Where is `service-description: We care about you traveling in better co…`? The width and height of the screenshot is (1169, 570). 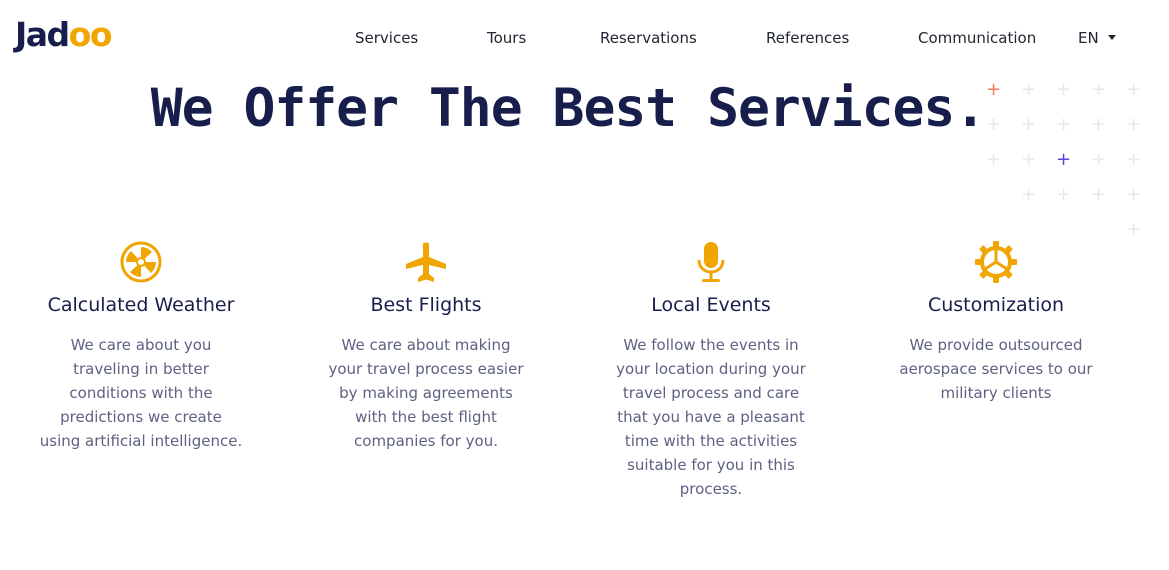 service-description: We care about you traveling in better co… is located at coordinates (141, 393).